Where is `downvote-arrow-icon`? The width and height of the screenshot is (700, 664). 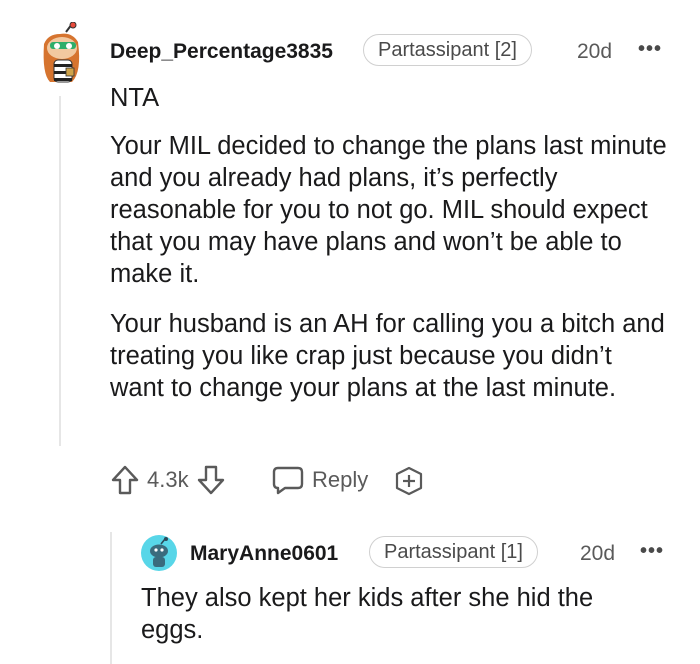 downvote-arrow-icon is located at coordinates (211, 480).